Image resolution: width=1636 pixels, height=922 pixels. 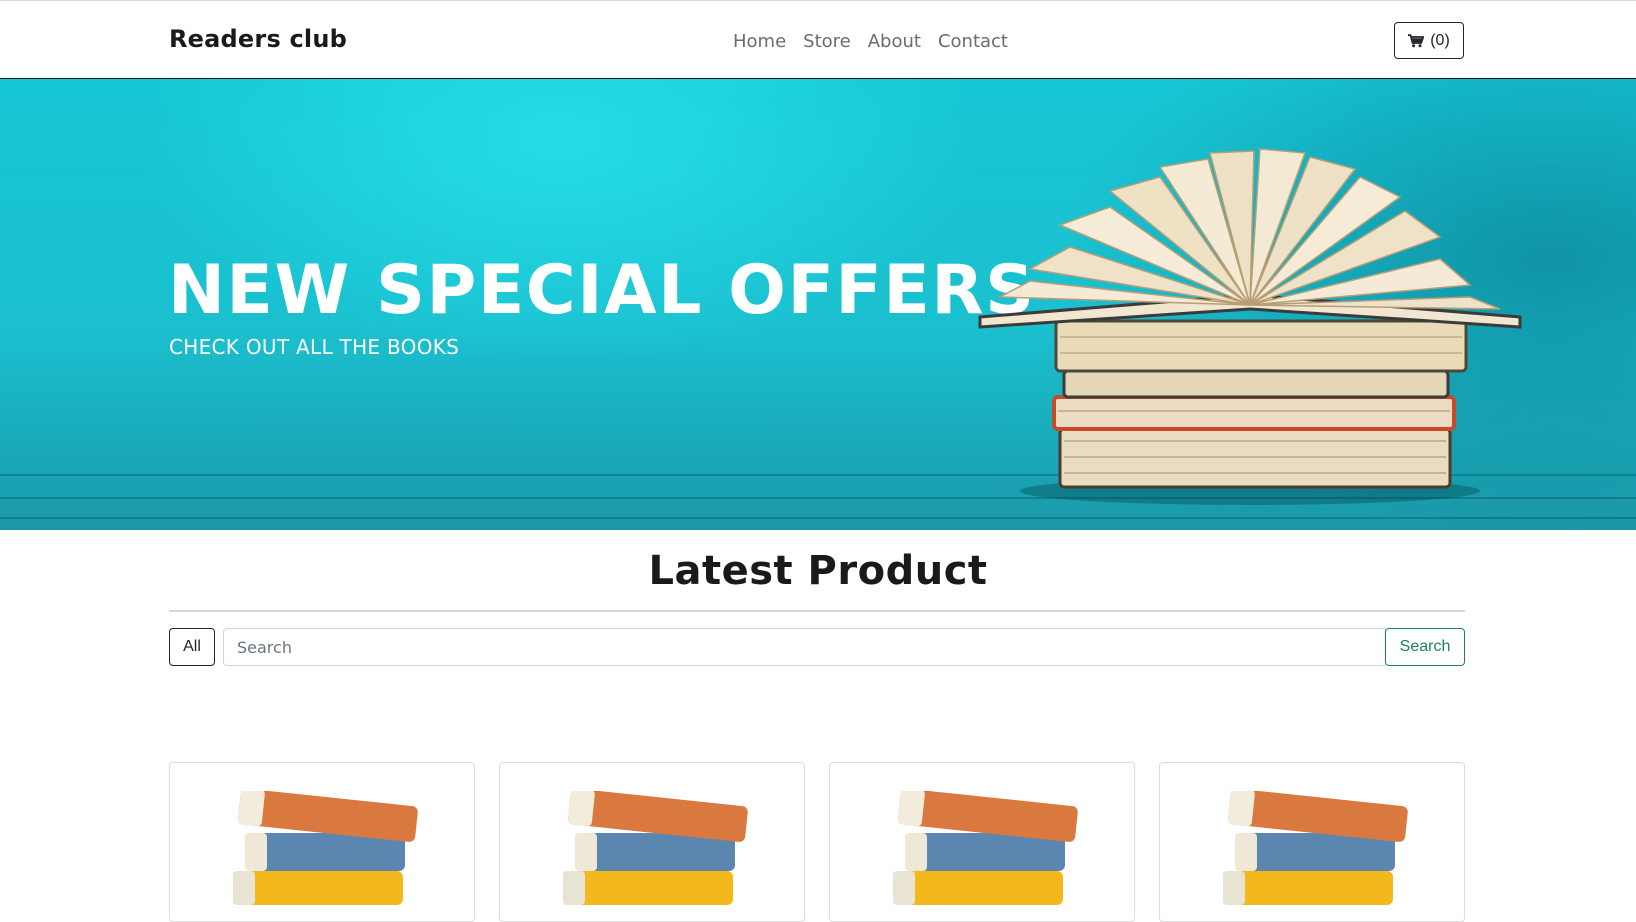 What do you see at coordinates (818, 571) in the screenshot?
I see `section-title: Latest Product` at bounding box center [818, 571].